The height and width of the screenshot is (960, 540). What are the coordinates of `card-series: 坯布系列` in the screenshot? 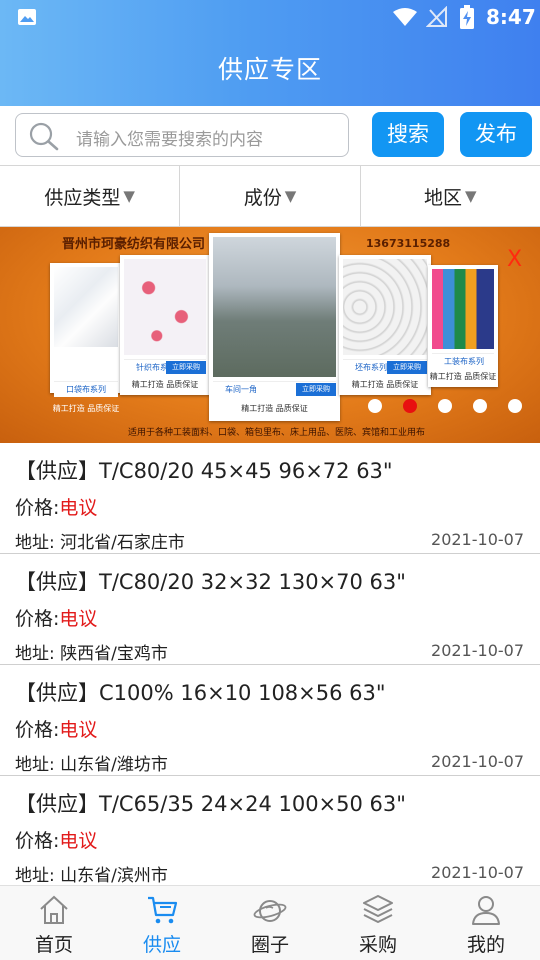 It's located at (371, 367).